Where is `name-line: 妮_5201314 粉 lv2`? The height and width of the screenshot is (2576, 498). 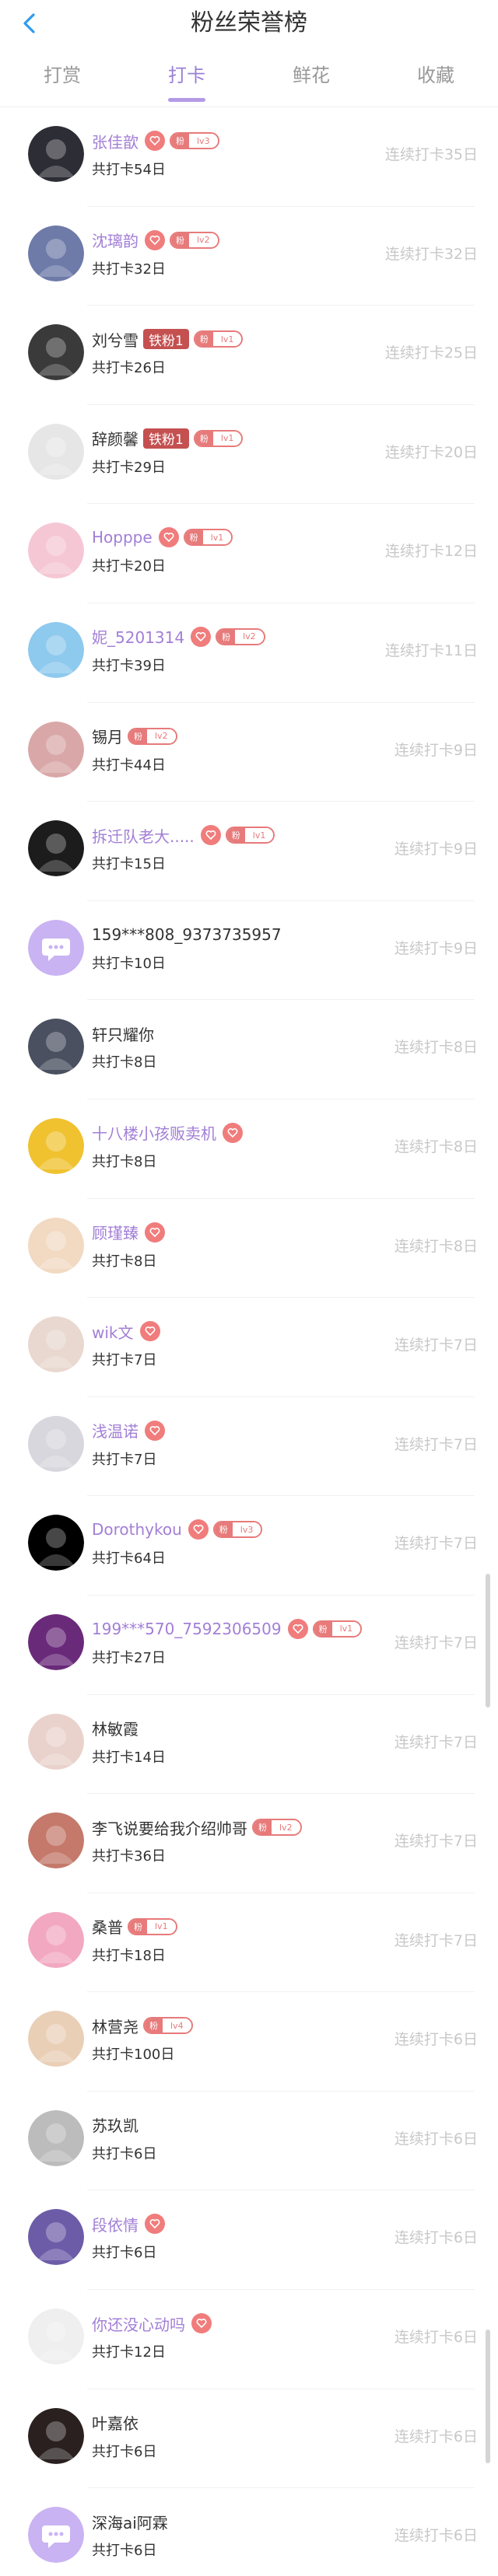 name-line: 妮_5201314 粉 lv2 is located at coordinates (178, 636).